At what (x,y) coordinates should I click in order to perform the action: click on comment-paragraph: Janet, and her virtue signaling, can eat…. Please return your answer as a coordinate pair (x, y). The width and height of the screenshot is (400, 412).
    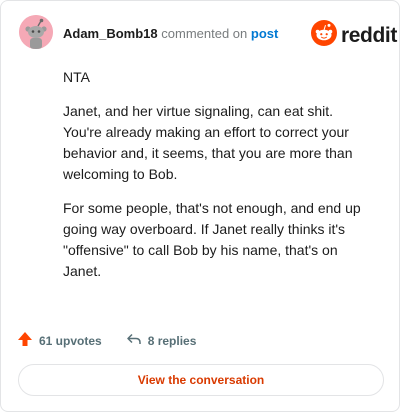
    Looking at the image, I should click on (208, 142).